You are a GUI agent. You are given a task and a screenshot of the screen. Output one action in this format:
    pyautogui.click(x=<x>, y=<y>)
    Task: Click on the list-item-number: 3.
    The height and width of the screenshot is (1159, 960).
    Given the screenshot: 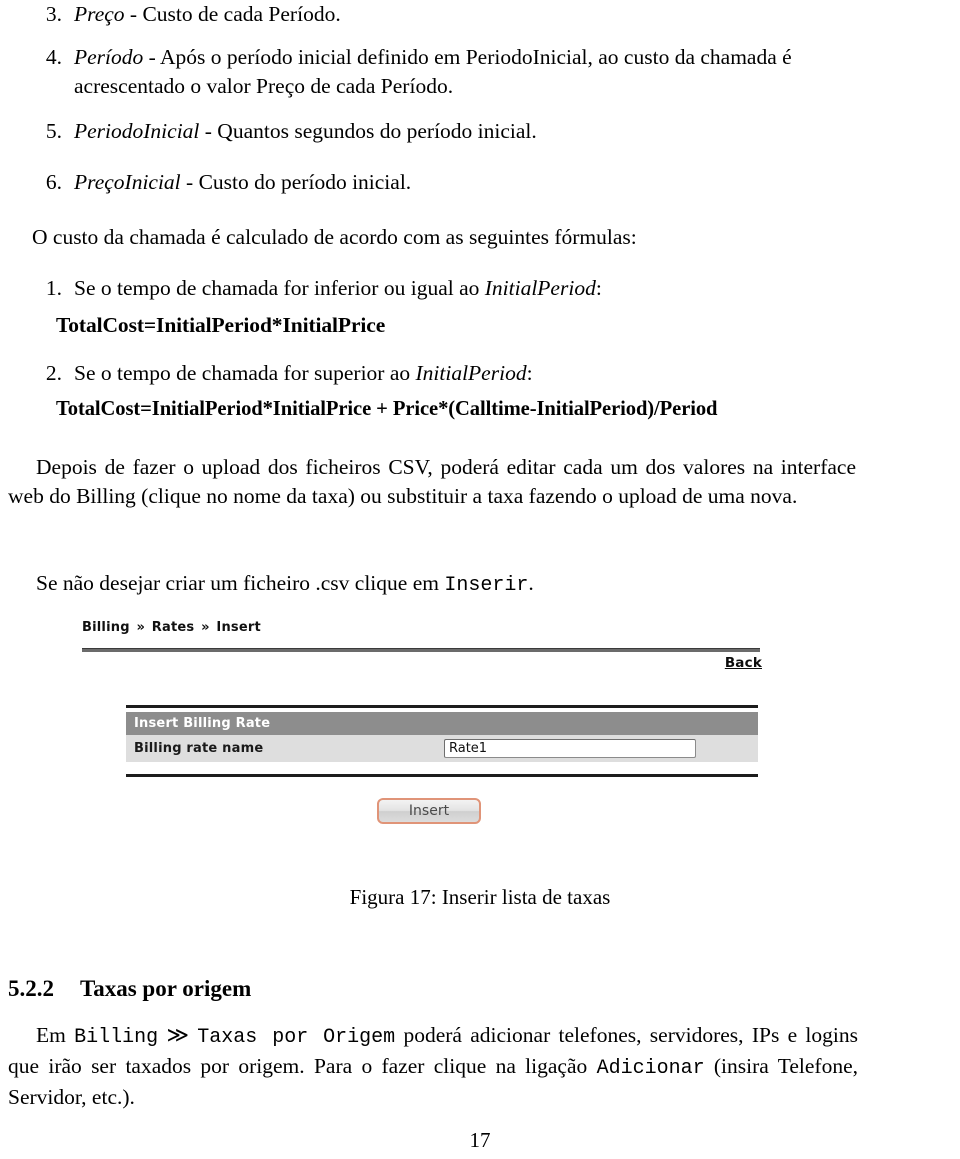 What is the action you would take?
    pyautogui.click(x=53, y=14)
    